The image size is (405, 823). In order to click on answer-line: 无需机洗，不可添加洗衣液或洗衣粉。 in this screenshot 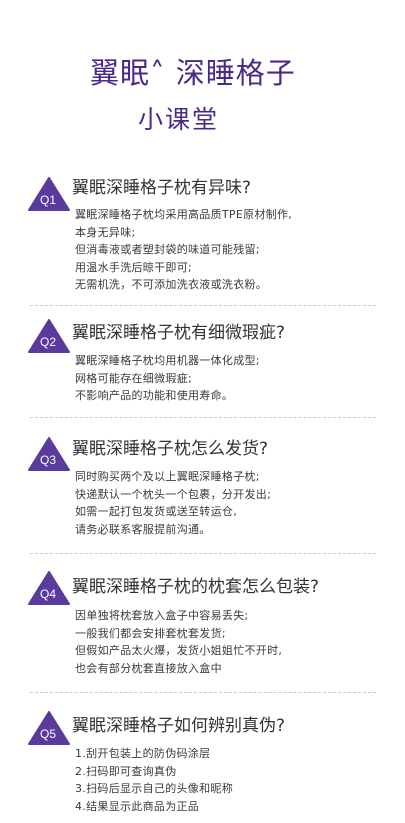, I will do `click(171, 284)`.